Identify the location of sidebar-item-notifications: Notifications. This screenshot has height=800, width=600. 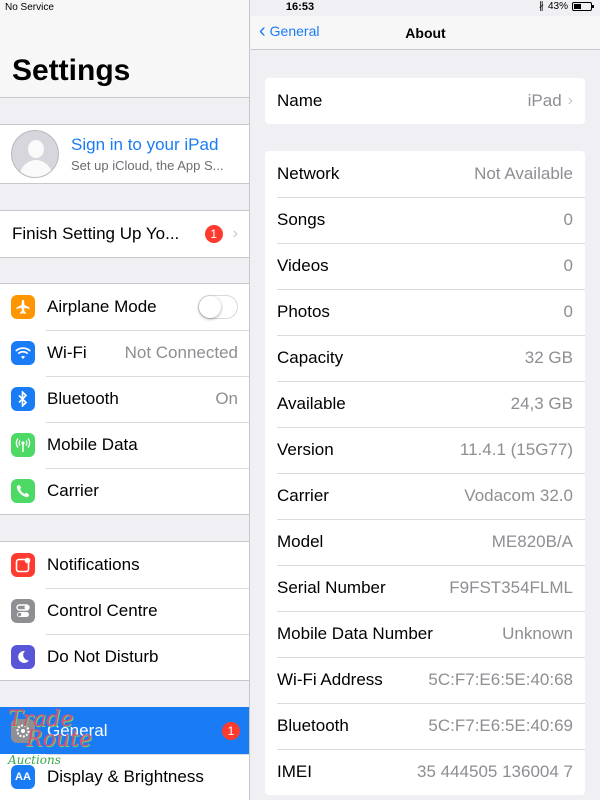
(124, 565).